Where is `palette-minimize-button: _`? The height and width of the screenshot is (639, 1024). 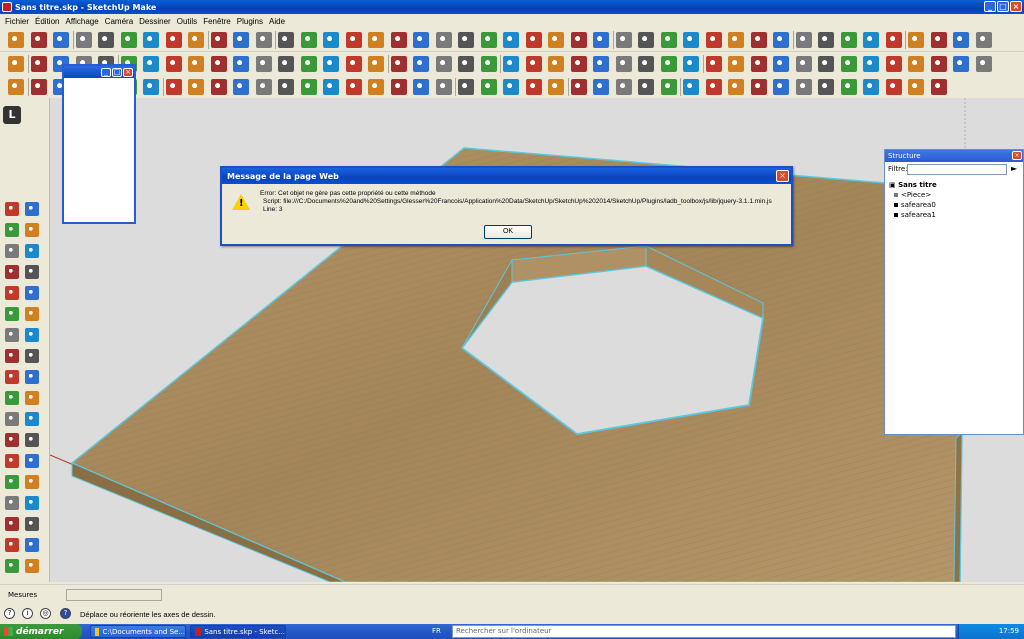
palette-minimize-button: _ is located at coordinates (106, 72).